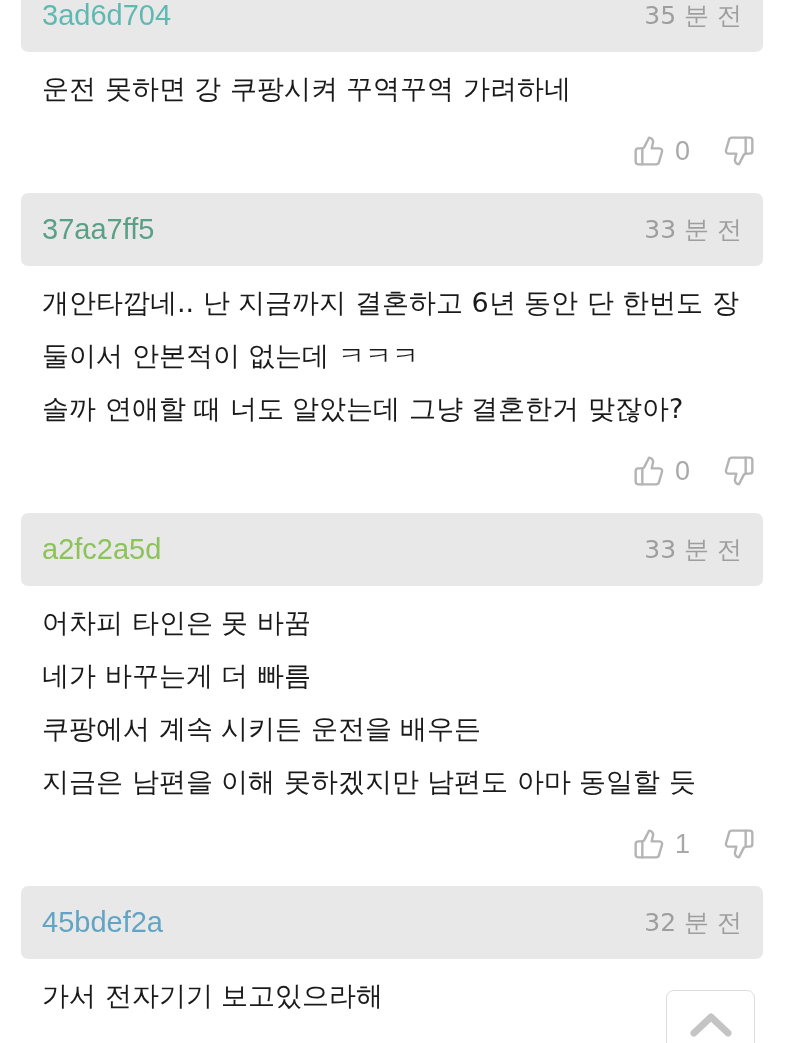  What do you see at coordinates (363, 409) in the screenshot?
I see `comment-text: 솔까 연애할 때 너도 알았는데 그냥 결혼한거 맞잖아?` at bounding box center [363, 409].